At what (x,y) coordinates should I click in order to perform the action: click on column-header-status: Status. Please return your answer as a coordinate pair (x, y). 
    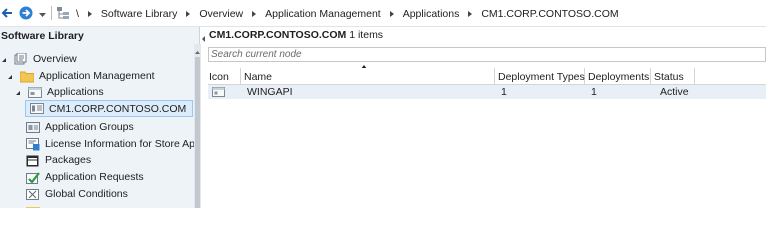
    Looking at the image, I should click on (673, 76).